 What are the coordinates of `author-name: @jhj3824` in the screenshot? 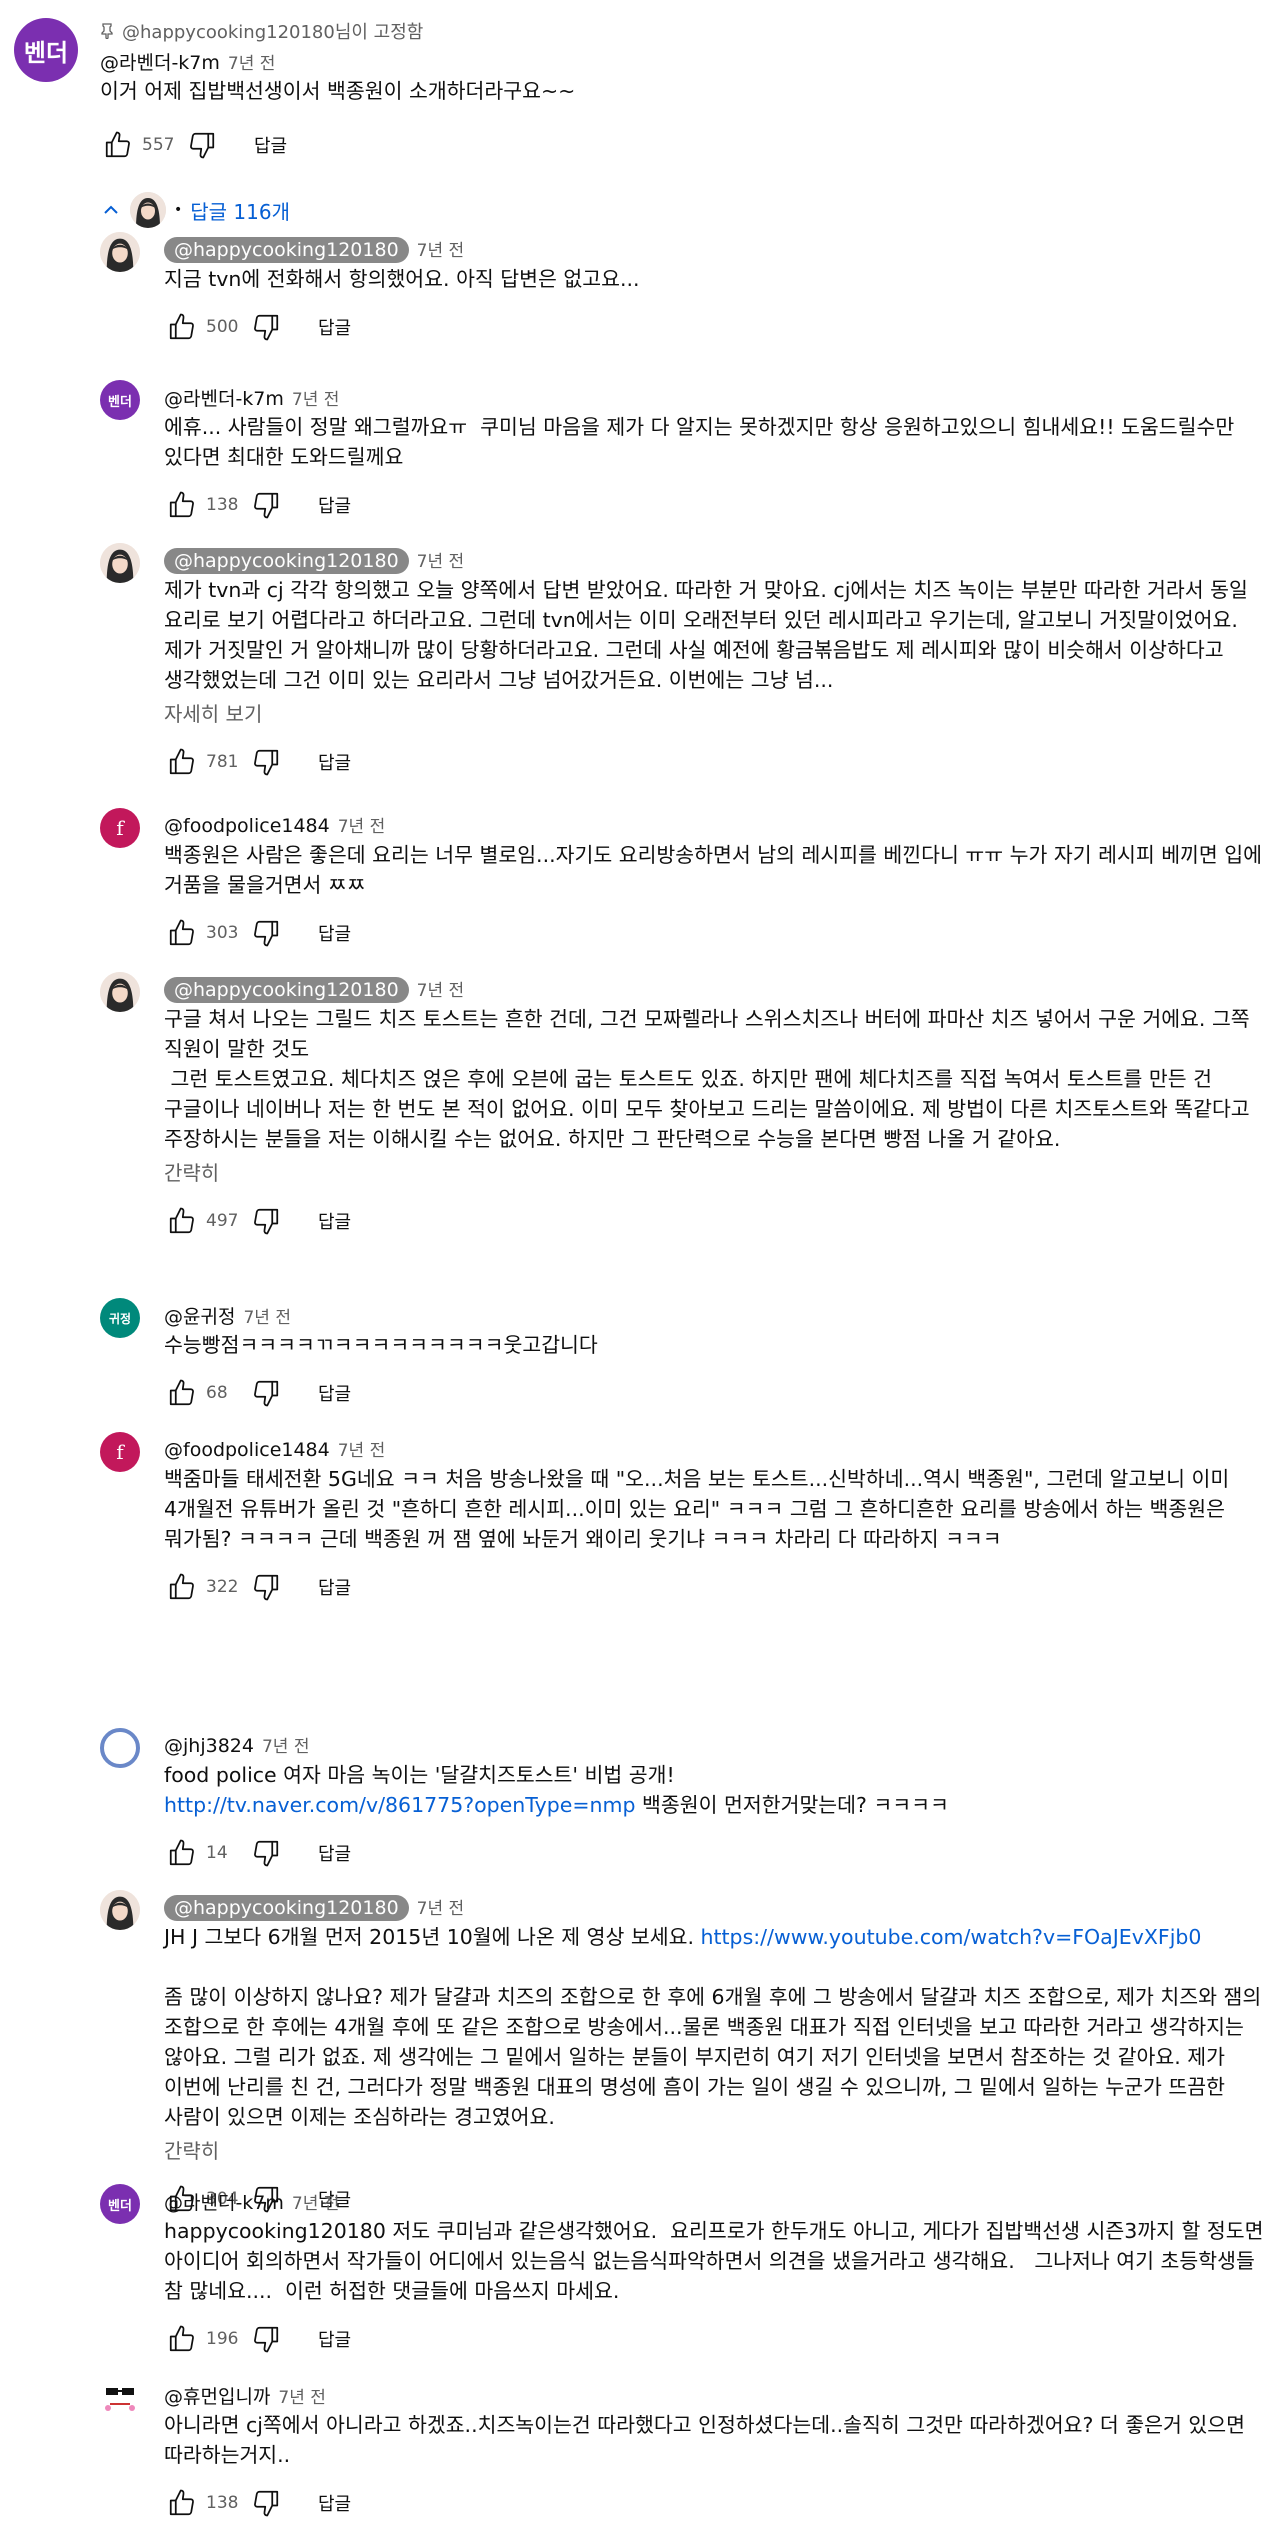 It's located at (209, 1746).